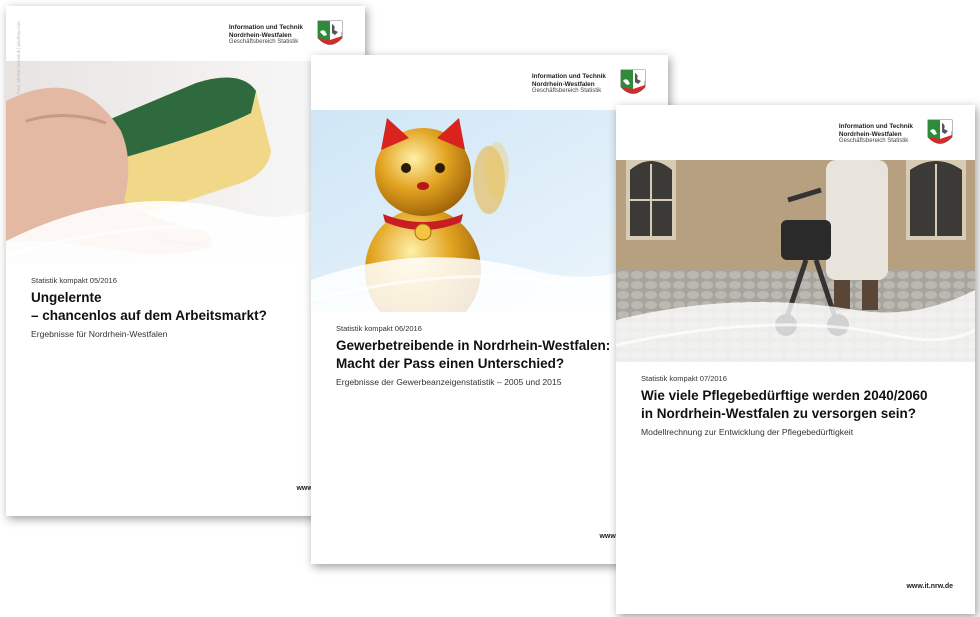 This screenshot has height=617, width=980. What do you see at coordinates (795, 261) in the screenshot?
I see `cover-photo-rollator` at bounding box center [795, 261].